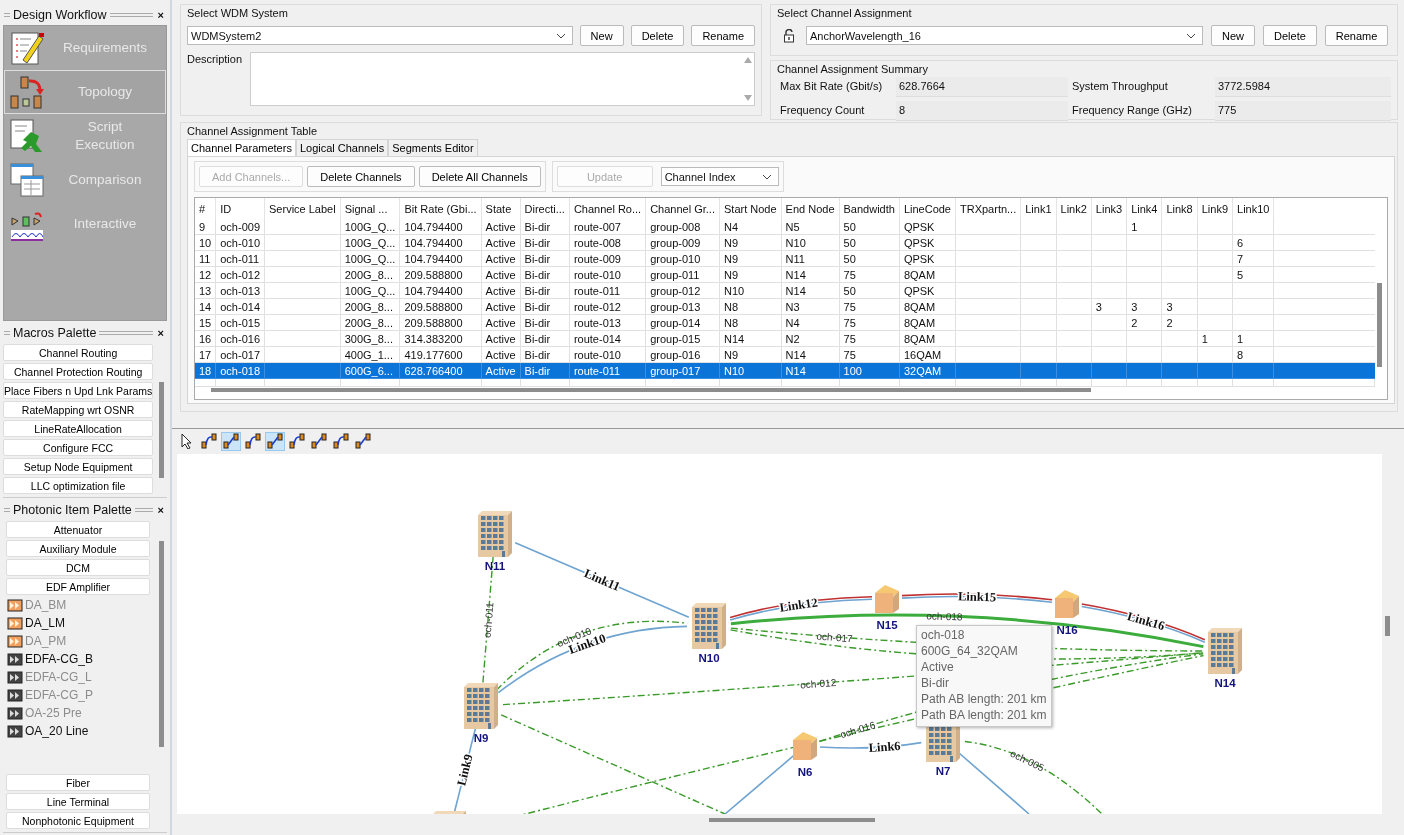 Image resolution: width=1404 pixels, height=835 pixels. What do you see at coordinates (78, 567) in the screenshot?
I see `palette-button: DCM` at bounding box center [78, 567].